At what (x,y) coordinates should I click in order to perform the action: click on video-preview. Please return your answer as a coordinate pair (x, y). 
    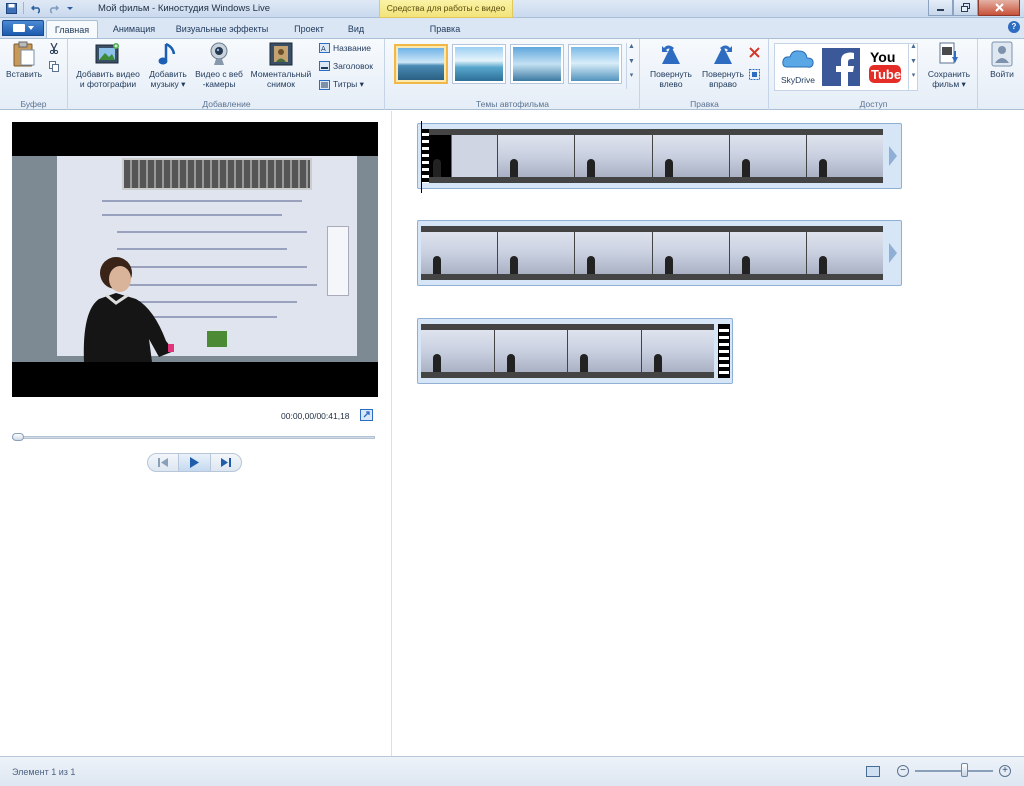
    Looking at the image, I should click on (195, 259).